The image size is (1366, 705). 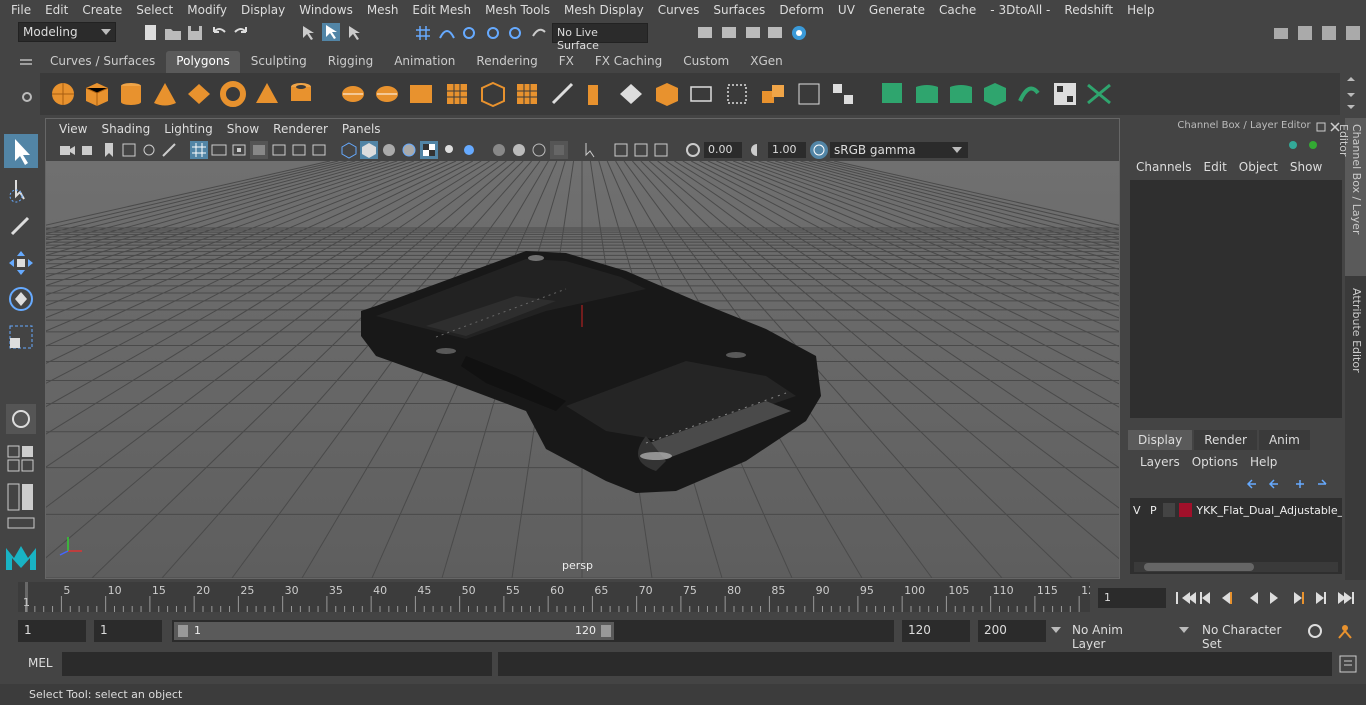 What do you see at coordinates (1306, 167) in the screenshot?
I see `channel-menu-show: Show` at bounding box center [1306, 167].